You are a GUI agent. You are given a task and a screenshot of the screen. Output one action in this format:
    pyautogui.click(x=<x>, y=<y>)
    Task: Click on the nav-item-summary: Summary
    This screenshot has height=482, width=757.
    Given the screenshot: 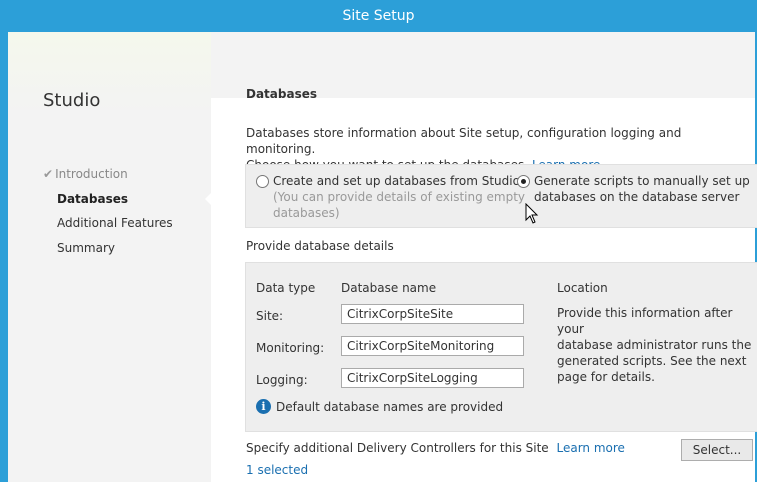 What is the action you would take?
    pyautogui.click(x=86, y=248)
    